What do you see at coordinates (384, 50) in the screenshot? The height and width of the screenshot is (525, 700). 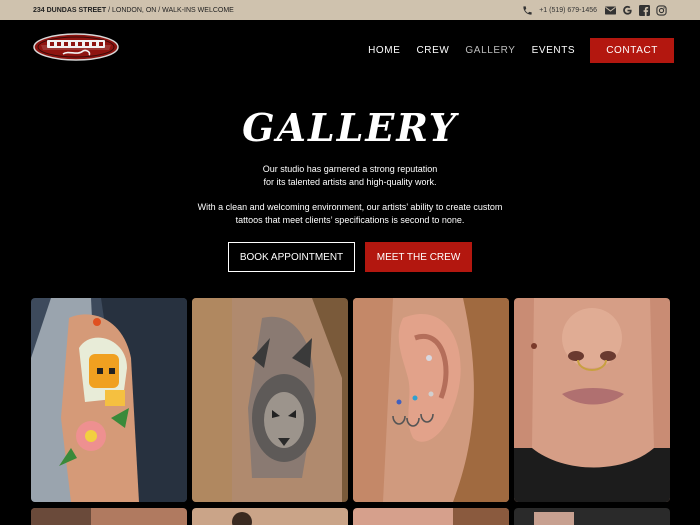 I see `nav-home: HOME` at bounding box center [384, 50].